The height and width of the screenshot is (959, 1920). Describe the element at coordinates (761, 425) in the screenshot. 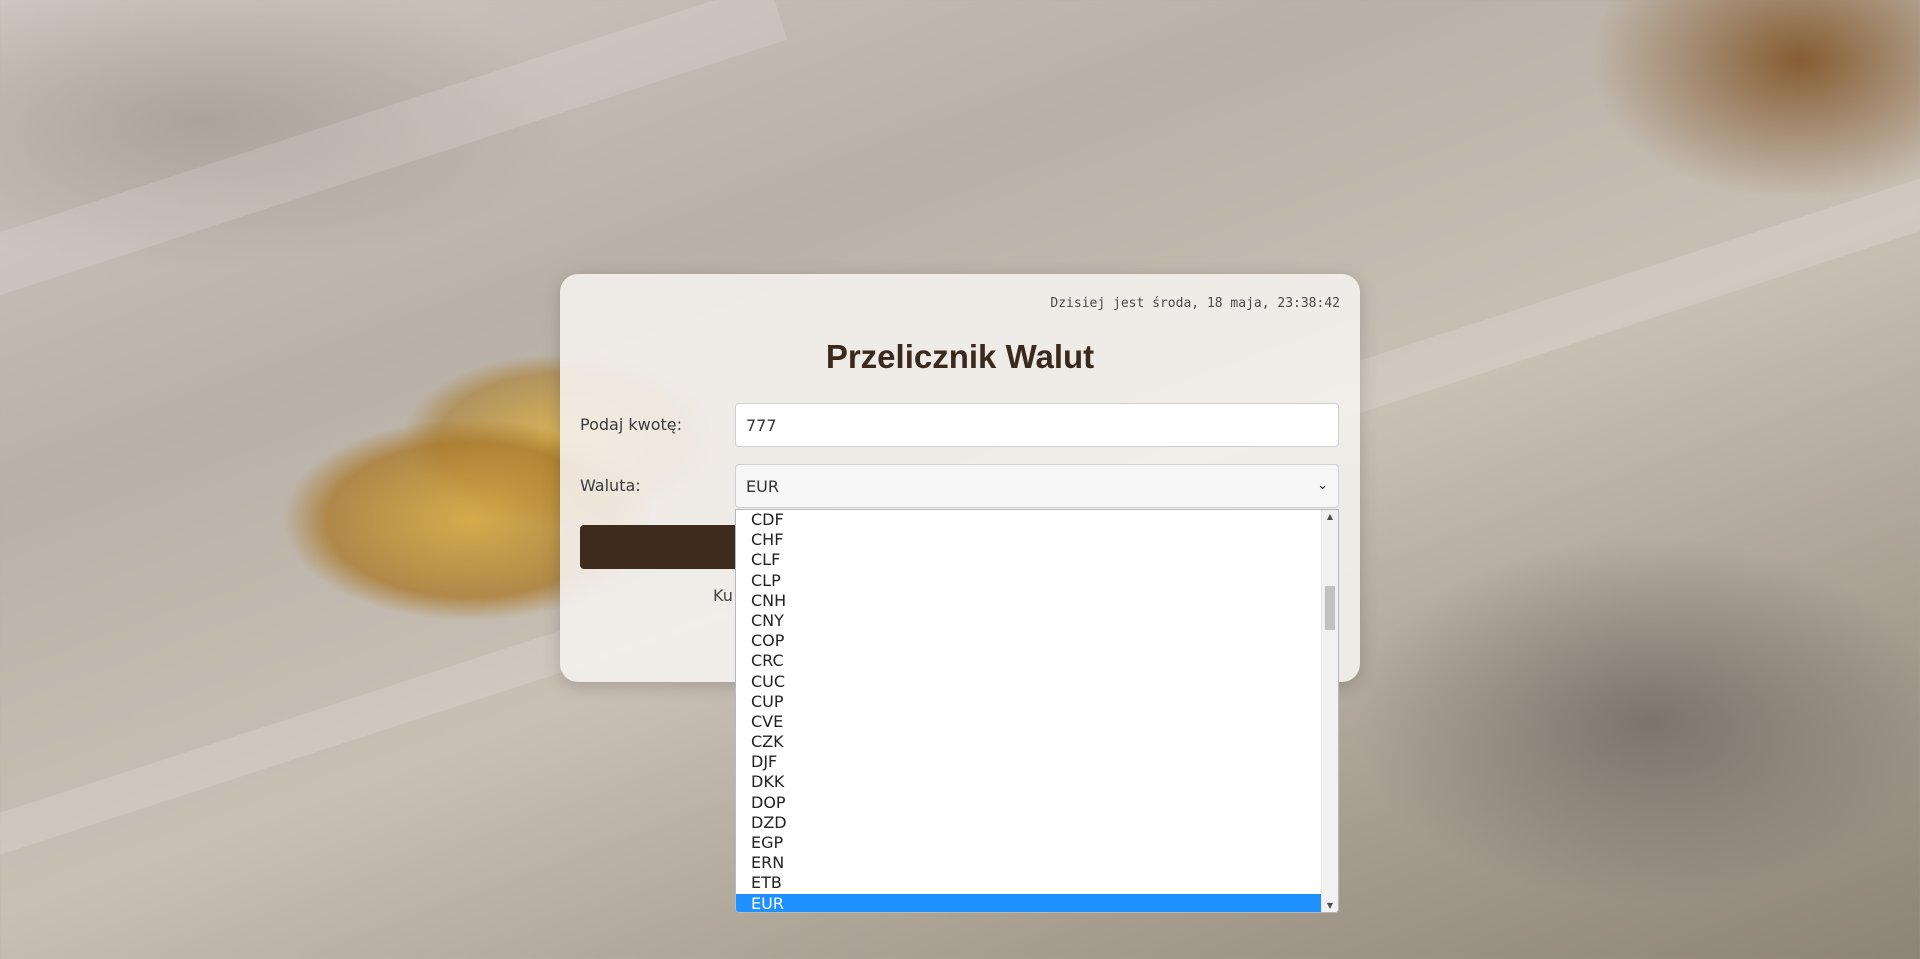

I see `amount-value: 777` at that location.